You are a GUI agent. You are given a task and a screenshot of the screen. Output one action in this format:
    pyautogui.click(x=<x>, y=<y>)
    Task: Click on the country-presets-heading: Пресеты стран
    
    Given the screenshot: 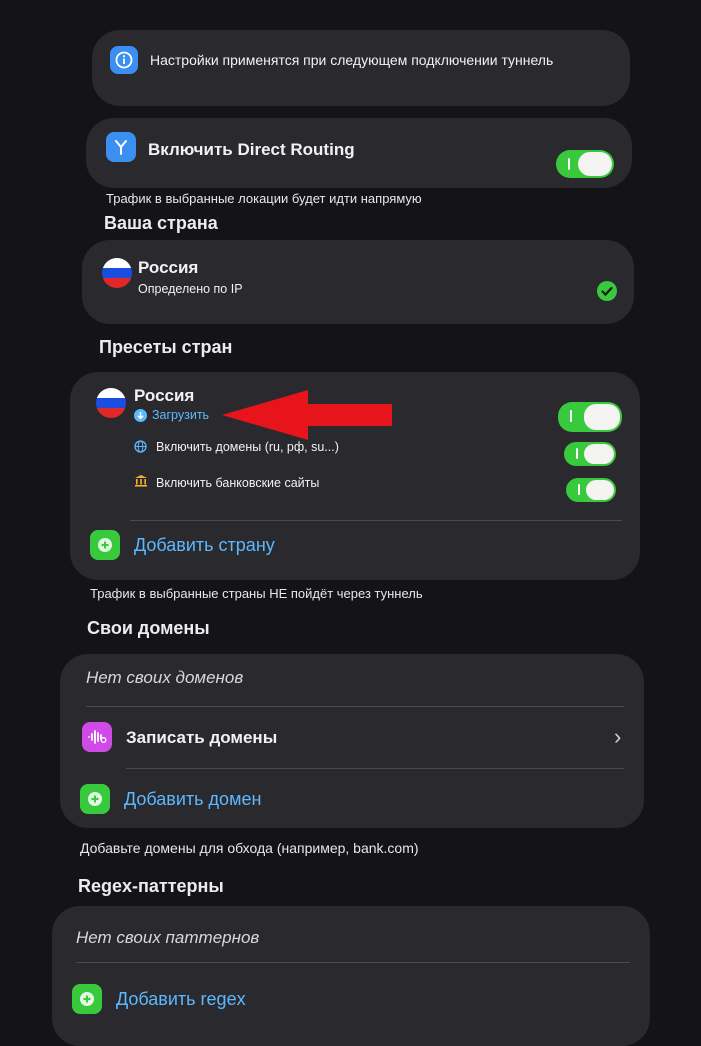 What is the action you would take?
    pyautogui.click(x=166, y=347)
    